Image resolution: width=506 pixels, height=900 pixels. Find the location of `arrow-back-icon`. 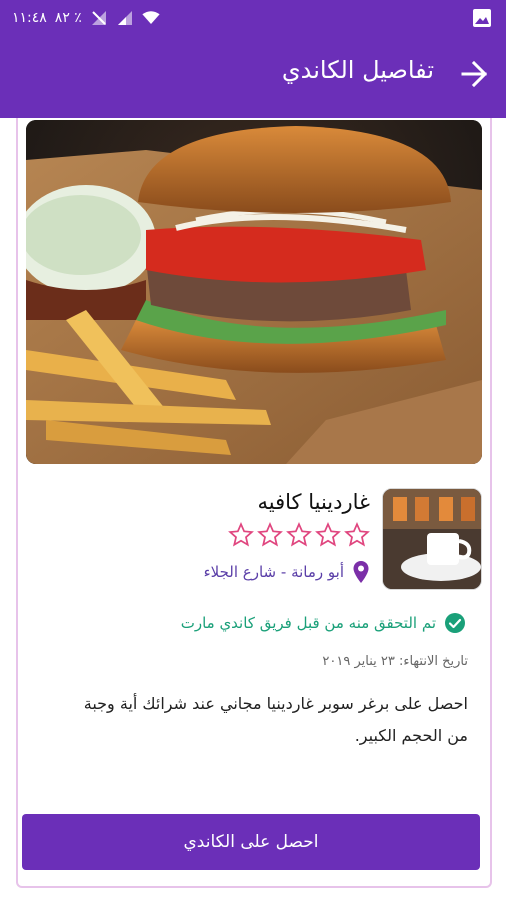

arrow-back-icon is located at coordinates (474, 74).